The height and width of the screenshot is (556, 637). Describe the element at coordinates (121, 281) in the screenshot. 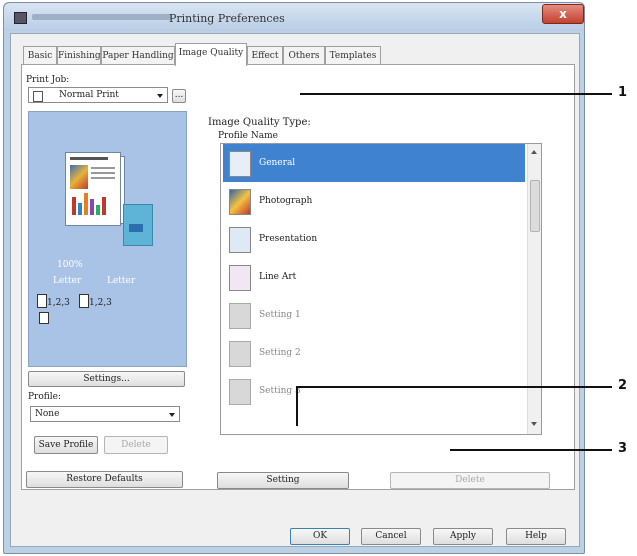

I see `preview-paper-right: Letter` at that location.